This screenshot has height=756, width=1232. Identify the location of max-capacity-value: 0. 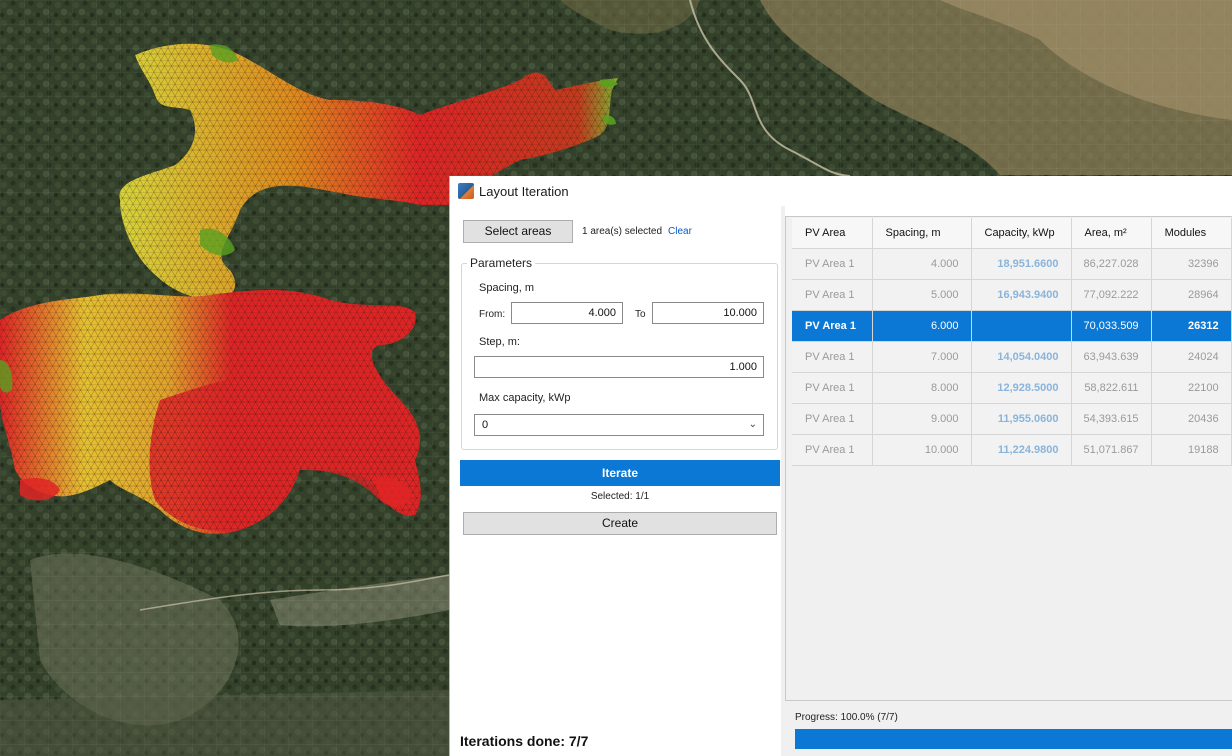
(485, 425).